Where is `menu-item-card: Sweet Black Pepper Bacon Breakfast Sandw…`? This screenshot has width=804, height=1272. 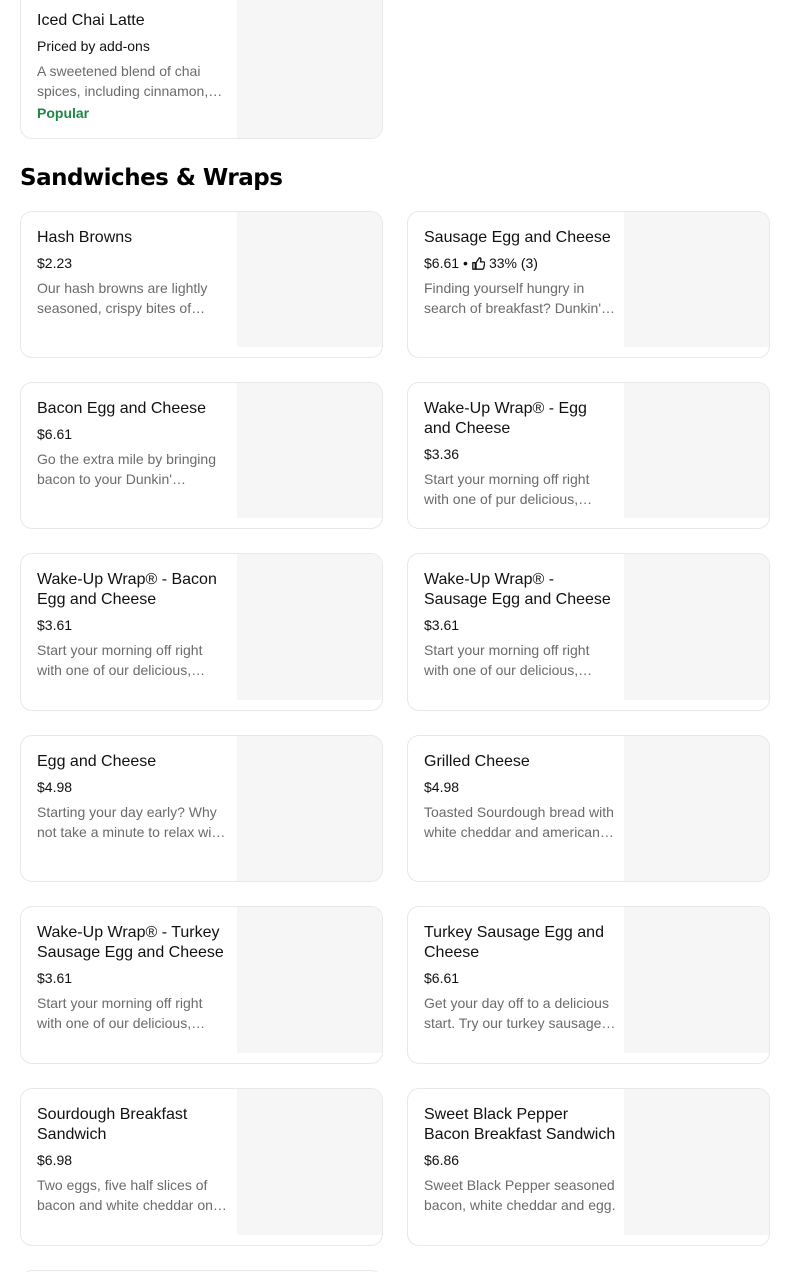 menu-item-card: Sweet Black Pepper Bacon Breakfast Sandw… is located at coordinates (588, 1167).